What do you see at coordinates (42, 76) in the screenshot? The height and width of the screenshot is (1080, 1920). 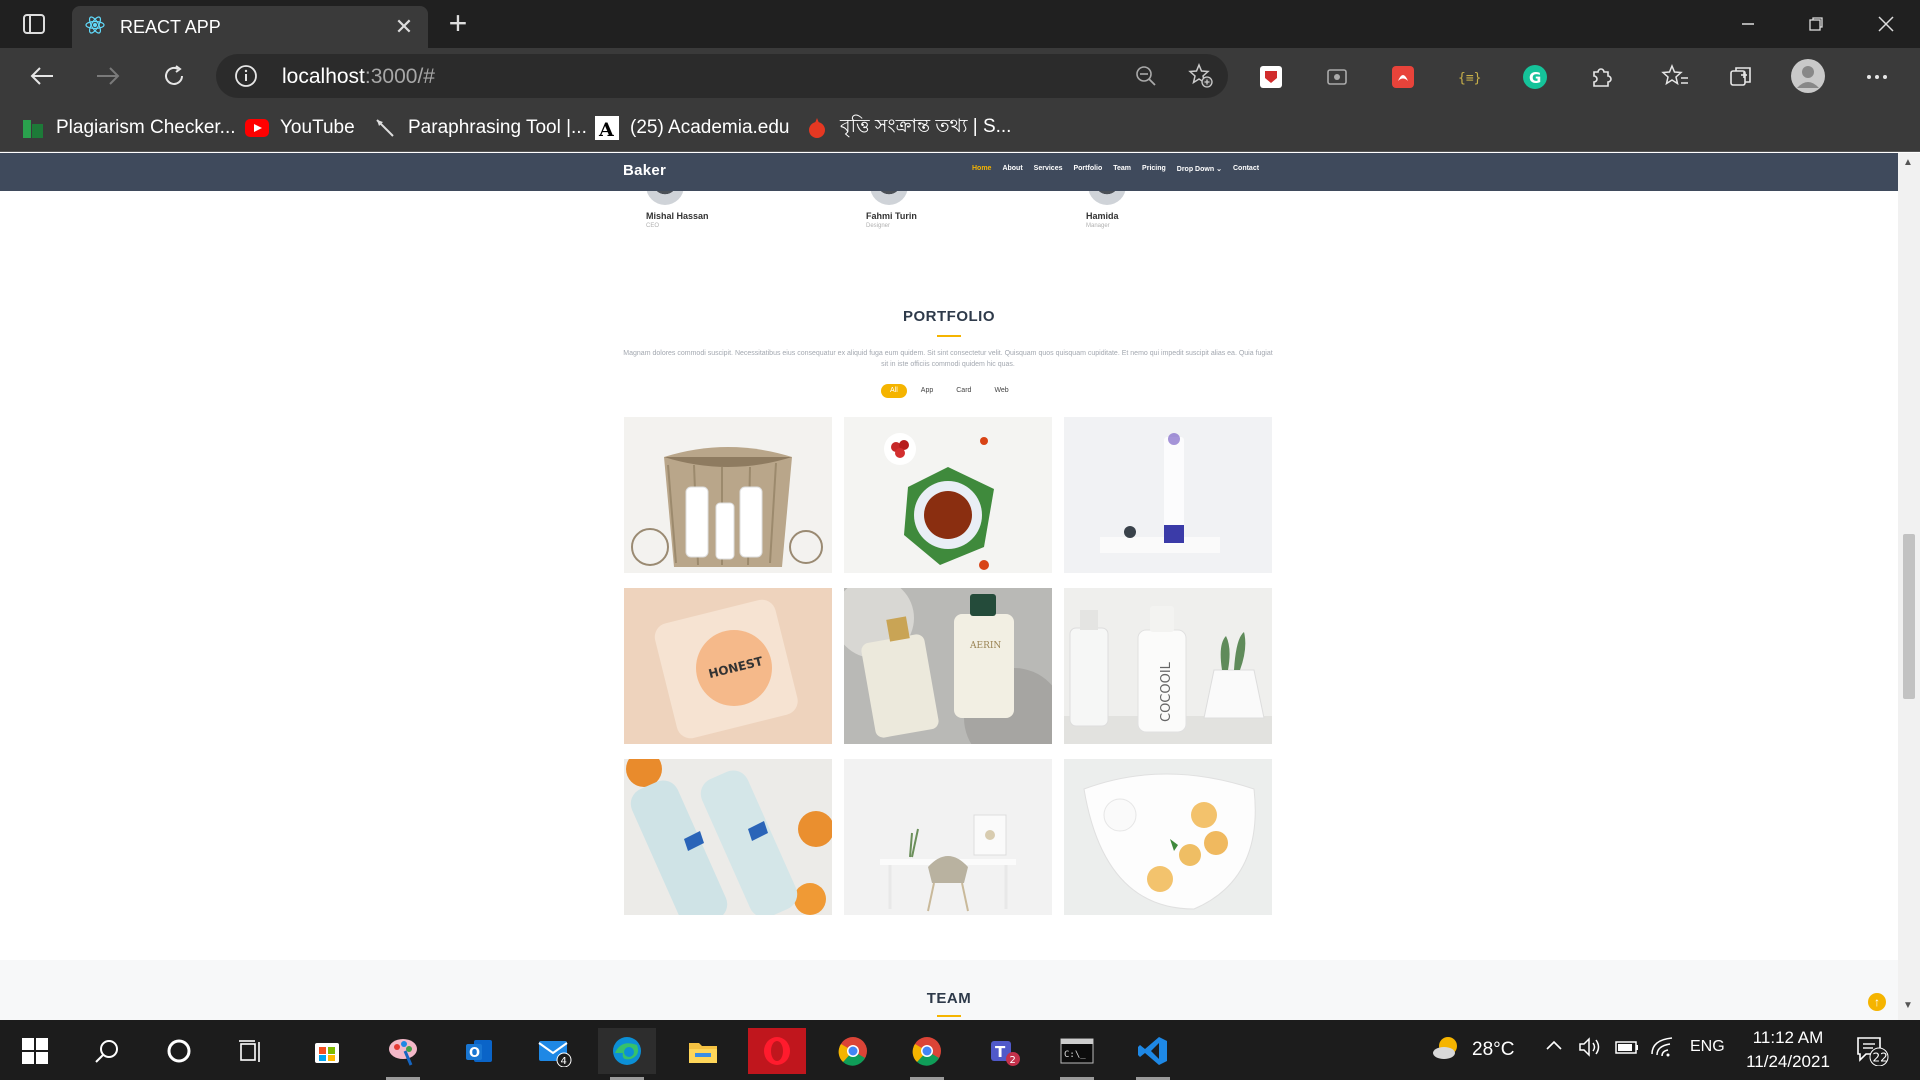 I see `back-icon` at bounding box center [42, 76].